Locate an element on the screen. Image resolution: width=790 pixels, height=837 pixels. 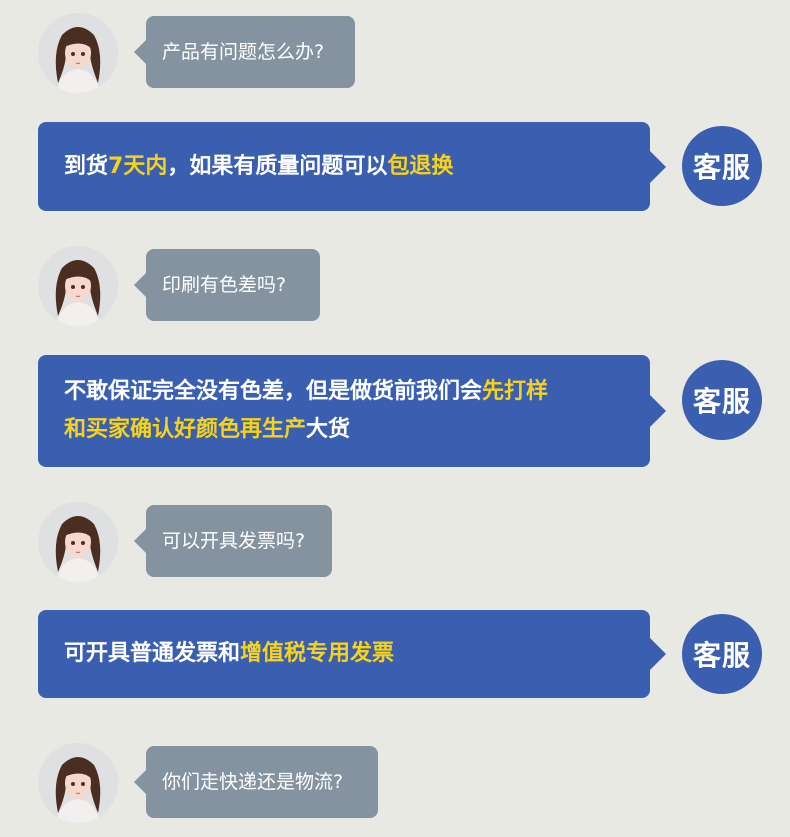
question-text: 可以开具发票吗? is located at coordinates (234, 541).